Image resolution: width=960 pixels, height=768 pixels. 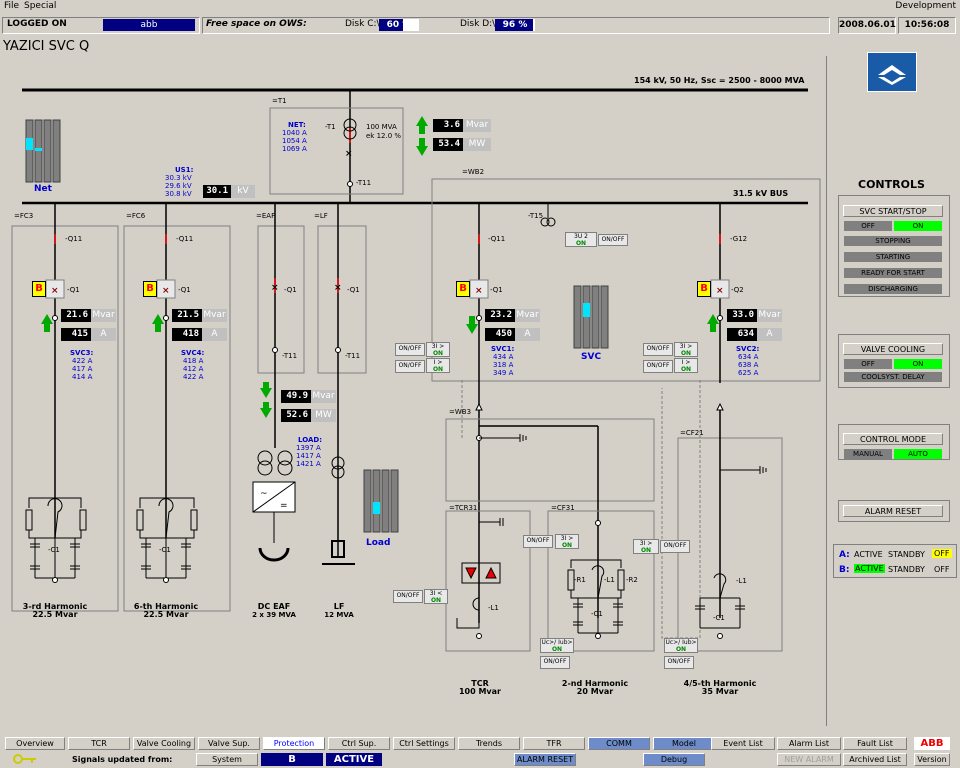 What do you see at coordinates (185, 239) in the screenshot?
I see `fc6-q11: -Q11` at bounding box center [185, 239].